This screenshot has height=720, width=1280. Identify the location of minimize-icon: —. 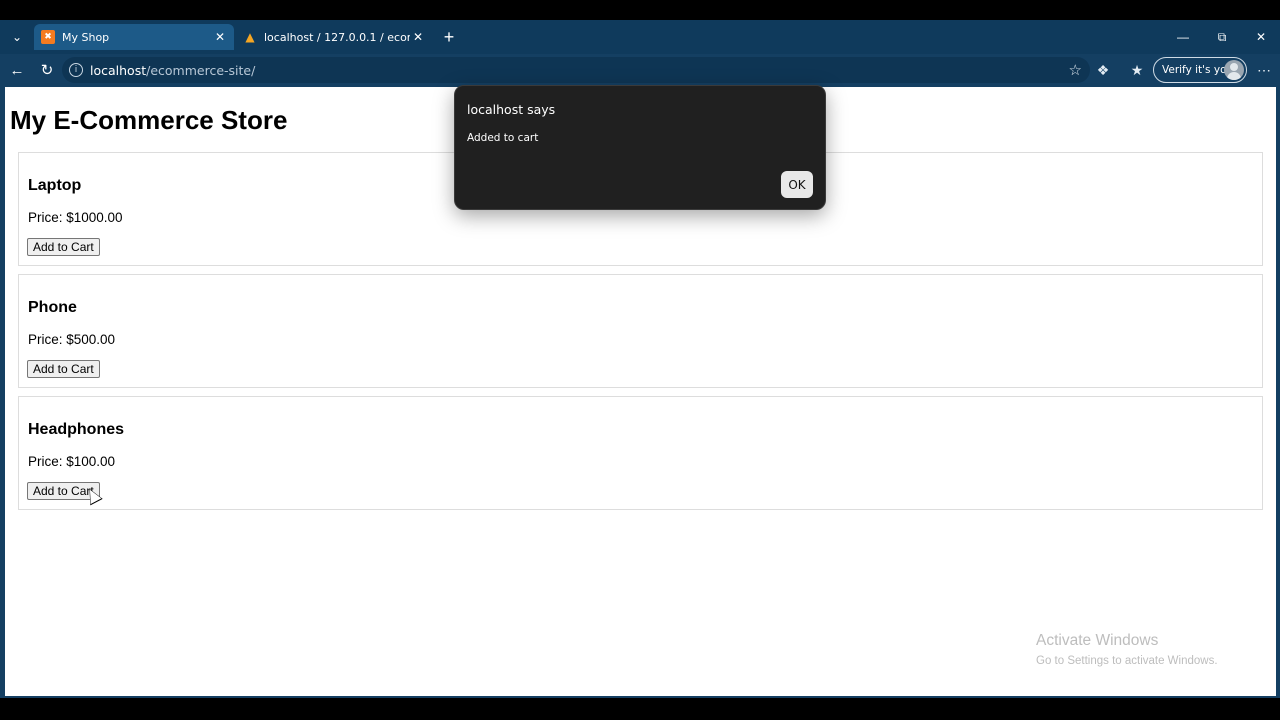
(1183, 37).